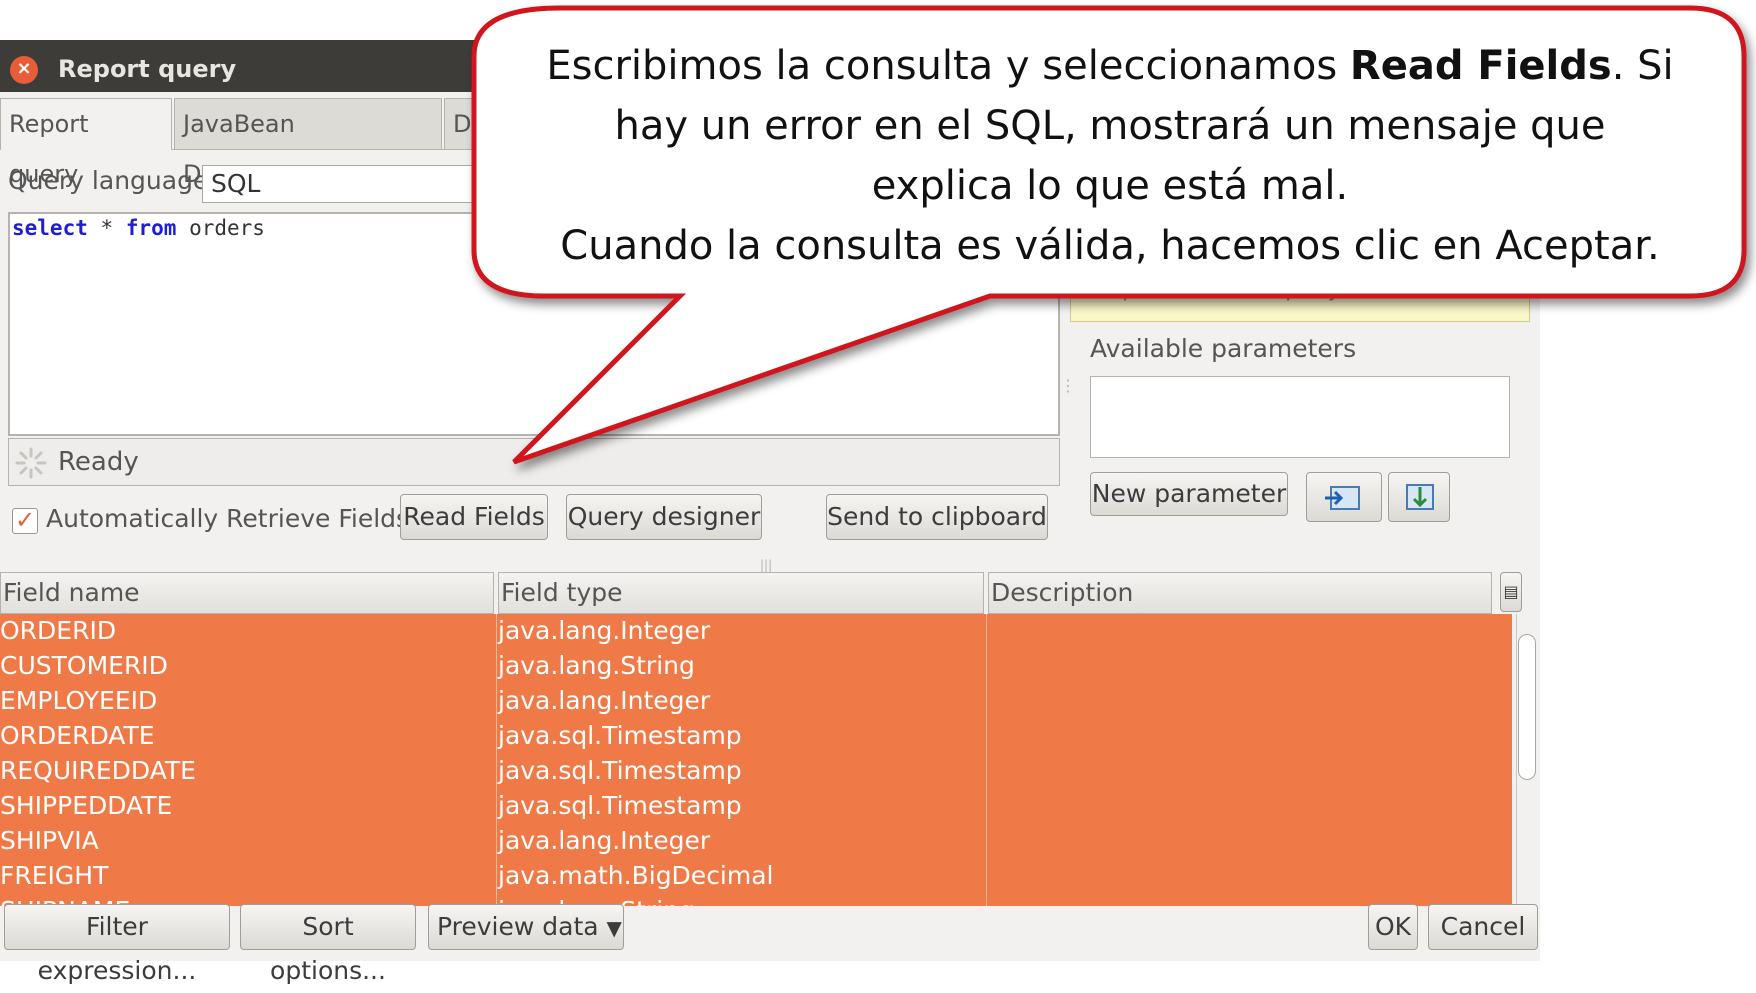 The width and height of the screenshot is (1756, 993). What do you see at coordinates (756, 667) in the screenshot?
I see `table-row: CUSTOMERID java.lang.String` at bounding box center [756, 667].